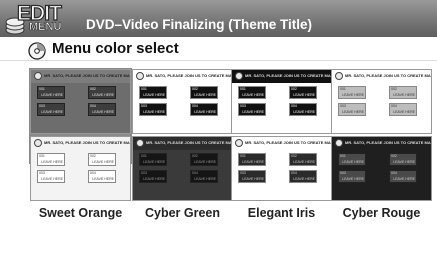  I want to click on logo-menu-text: MENU, so click(45, 27).